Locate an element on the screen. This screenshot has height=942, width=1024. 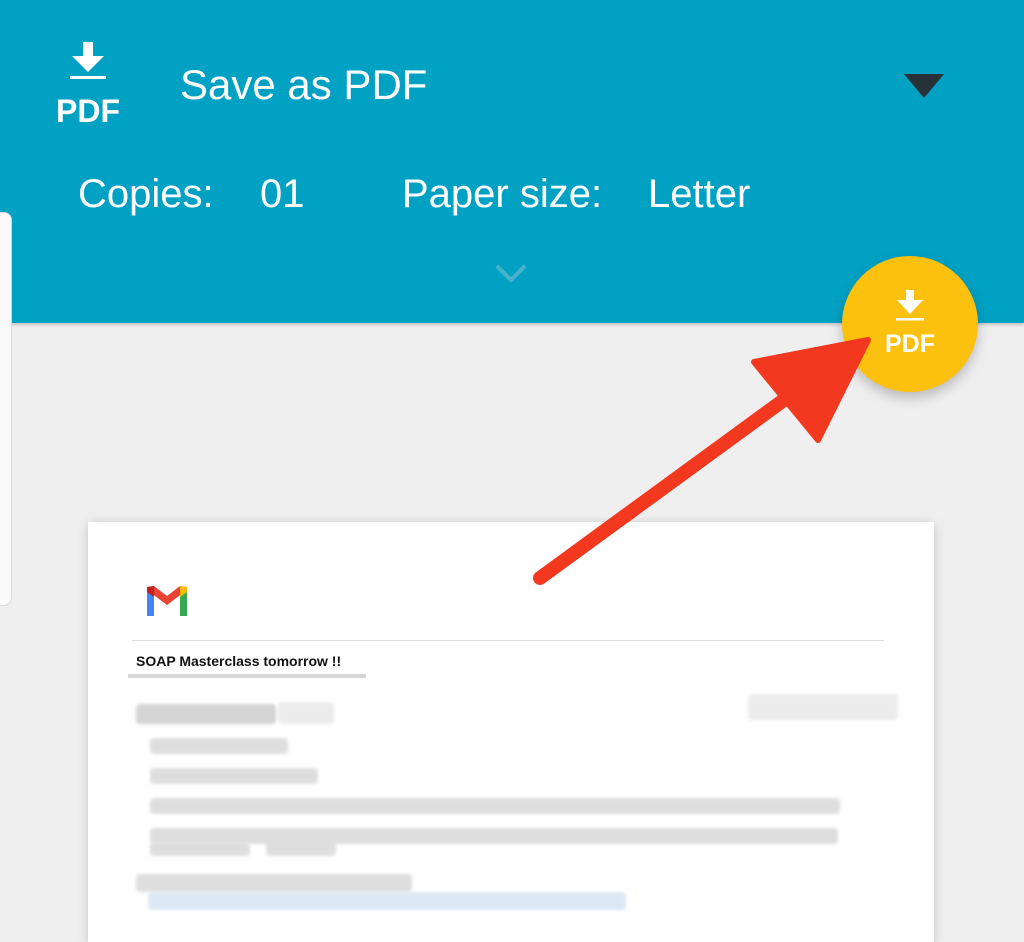
redacted-sender-detail is located at coordinates (306, 713).